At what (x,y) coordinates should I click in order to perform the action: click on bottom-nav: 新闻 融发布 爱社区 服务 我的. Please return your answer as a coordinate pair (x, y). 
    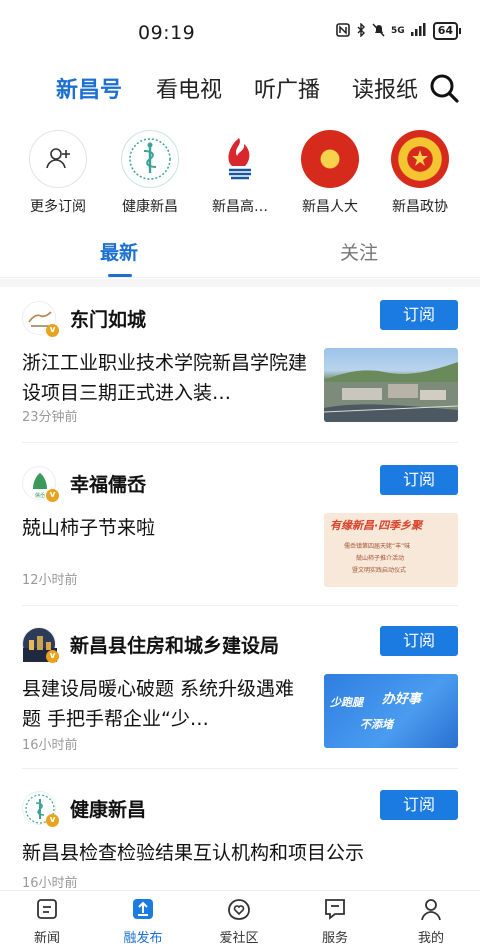
    Looking at the image, I should click on (240, 920).